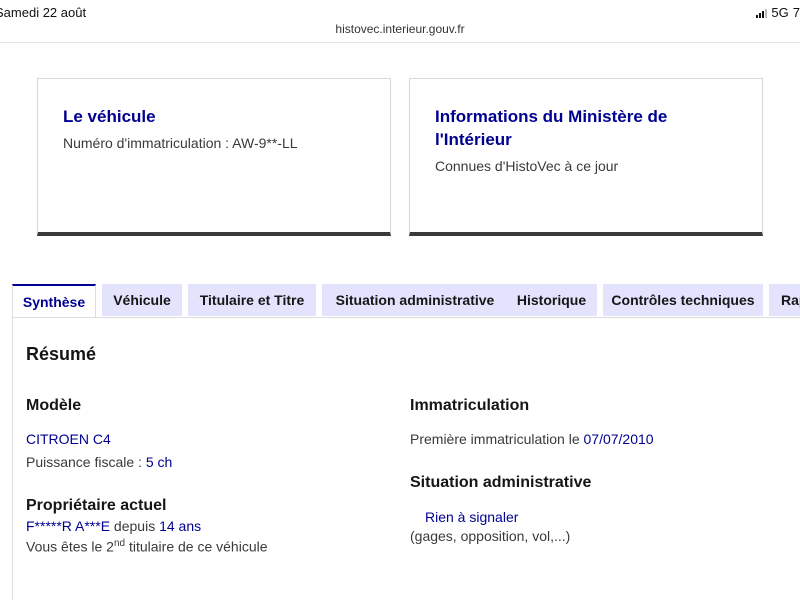 The width and height of the screenshot is (800, 600). I want to click on first-registration-date: 07/07/2010, so click(618, 439).